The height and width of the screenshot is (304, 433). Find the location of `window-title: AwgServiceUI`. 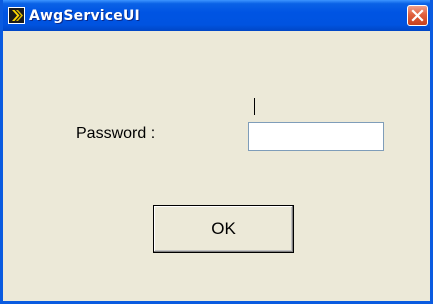

window-title: AwgServiceUI is located at coordinates (84, 16).